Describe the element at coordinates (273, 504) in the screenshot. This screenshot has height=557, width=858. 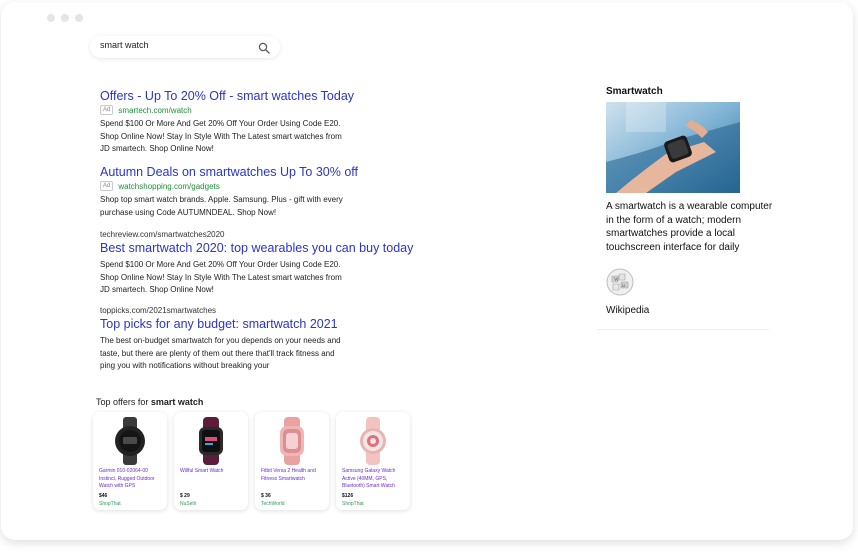
I see `product-shop: TechWorld` at that location.